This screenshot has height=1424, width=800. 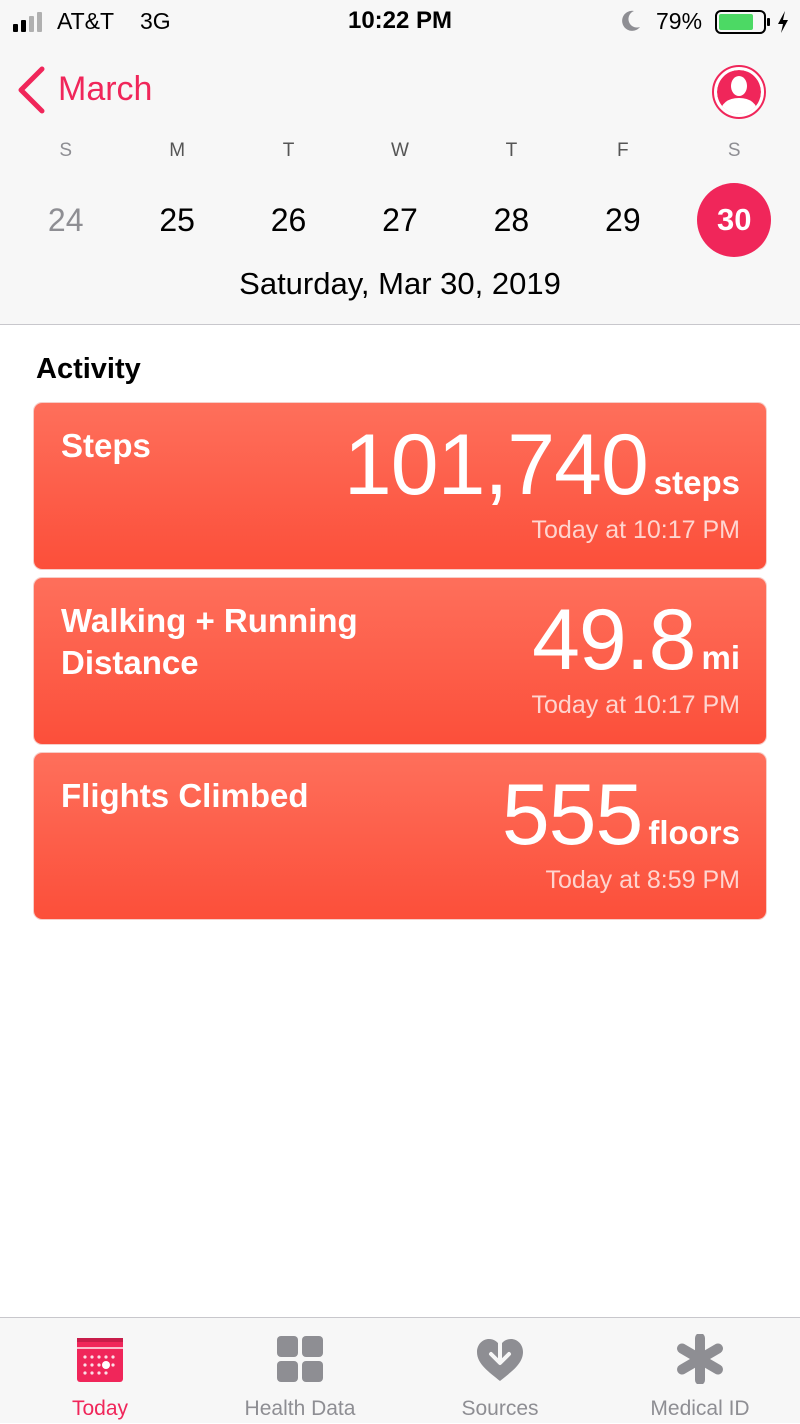 I want to click on card-number: 49.8, so click(x=614, y=640).